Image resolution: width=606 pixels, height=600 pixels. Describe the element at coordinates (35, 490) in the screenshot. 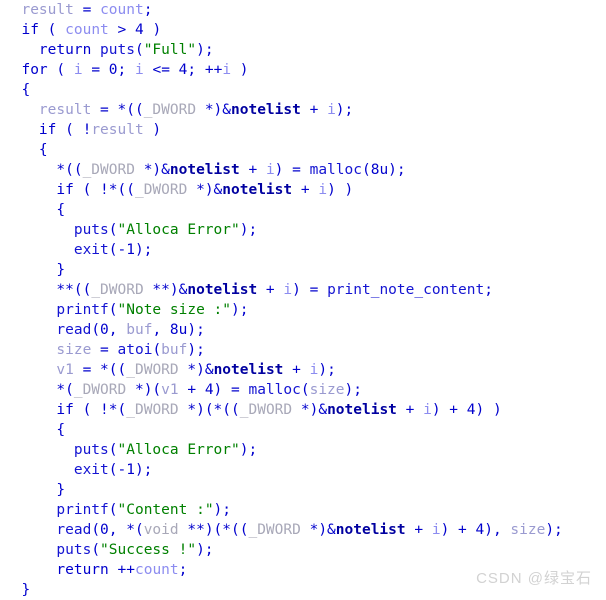

I see `code-token-plain: }` at that location.